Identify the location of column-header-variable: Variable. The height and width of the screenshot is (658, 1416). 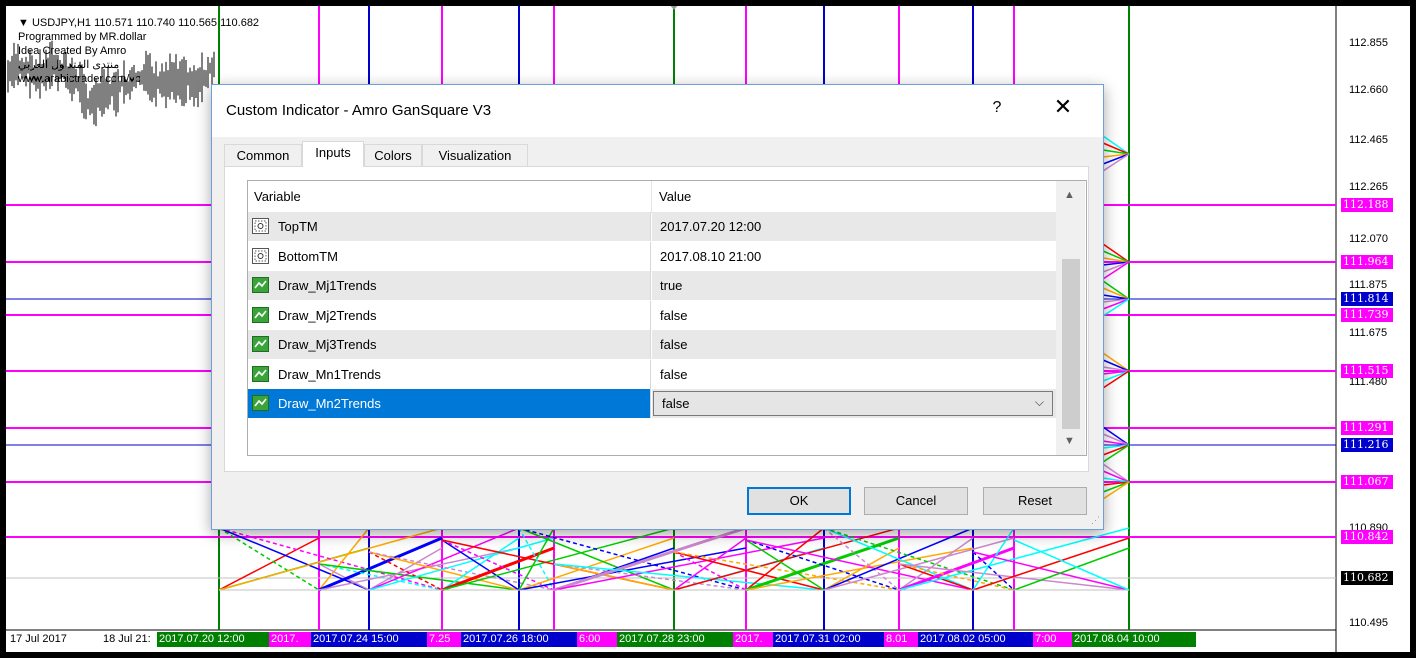
(277, 196).